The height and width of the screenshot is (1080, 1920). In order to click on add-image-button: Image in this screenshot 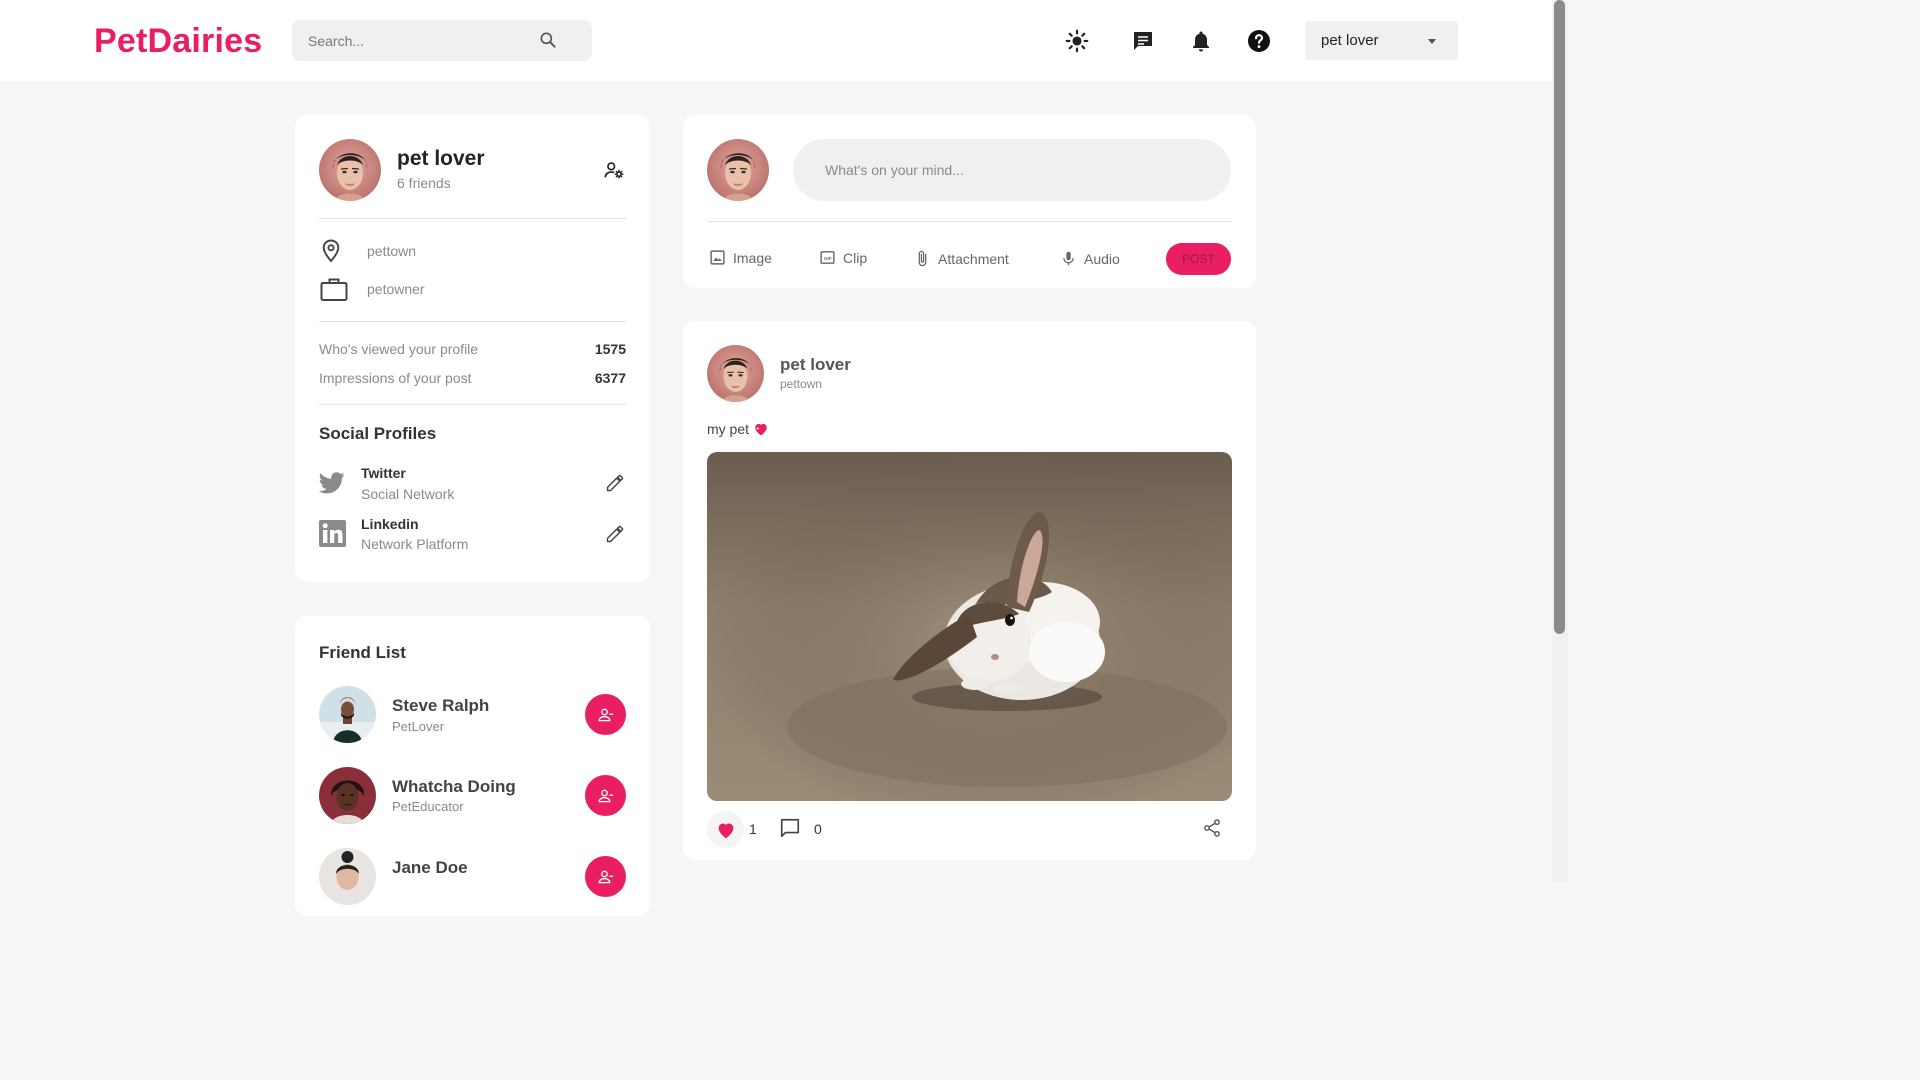, I will do `click(740, 257)`.